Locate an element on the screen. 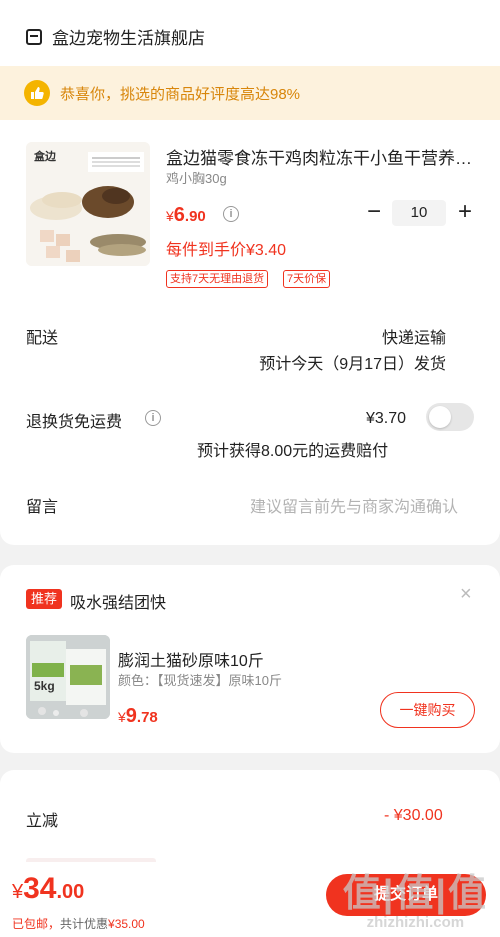  one-click-buy-button: 一键购买 is located at coordinates (427, 710).